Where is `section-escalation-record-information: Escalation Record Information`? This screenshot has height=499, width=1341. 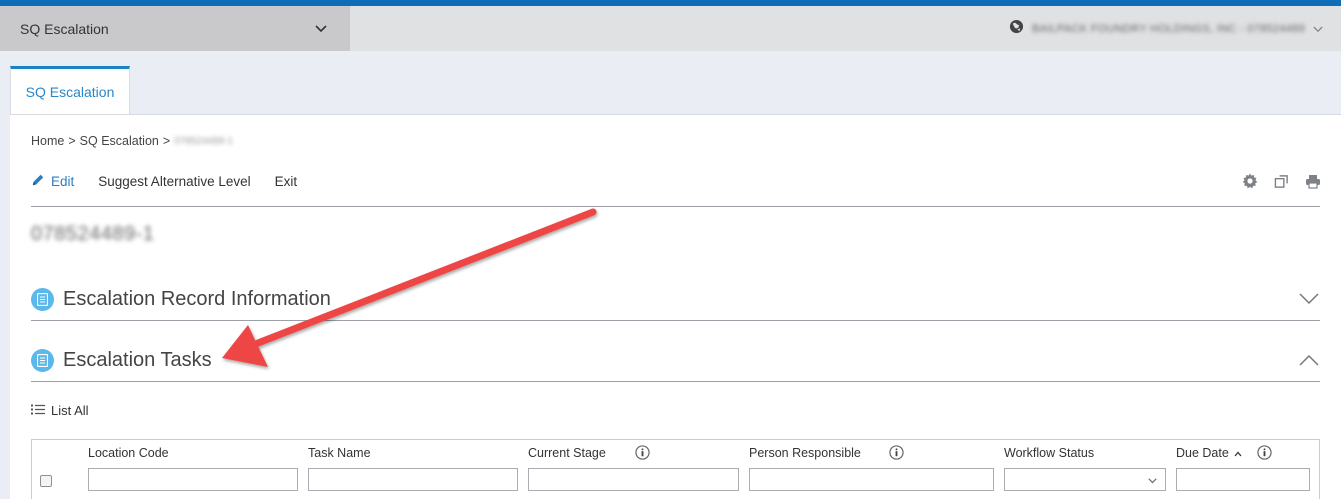 section-escalation-record-information: Escalation Record Information is located at coordinates (675, 299).